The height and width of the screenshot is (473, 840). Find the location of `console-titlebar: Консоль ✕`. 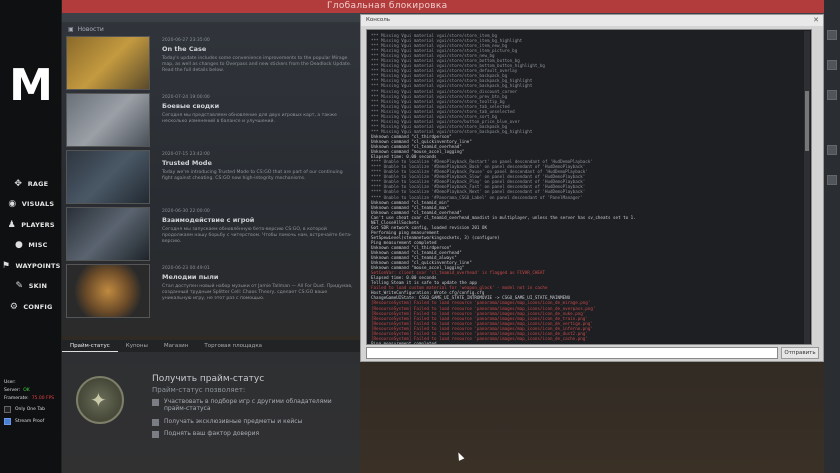

console-titlebar: Консоль ✕ is located at coordinates (592, 20).